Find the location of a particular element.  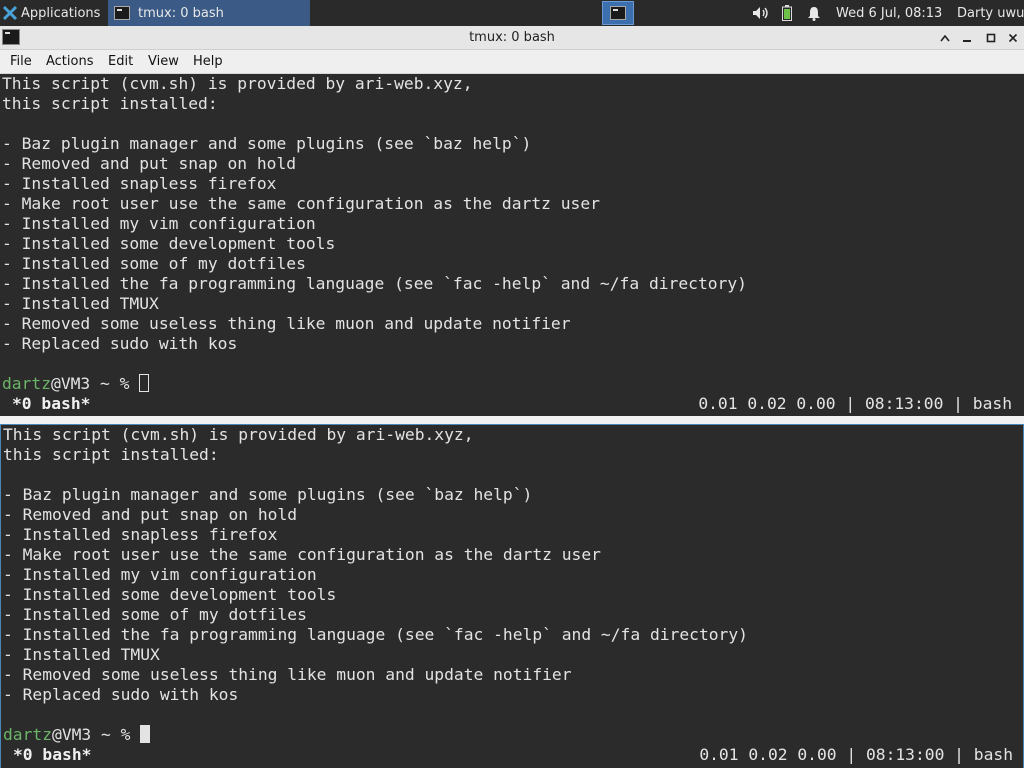

window-titlebar: tmux: 0 bash is located at coordinates (512, 38).